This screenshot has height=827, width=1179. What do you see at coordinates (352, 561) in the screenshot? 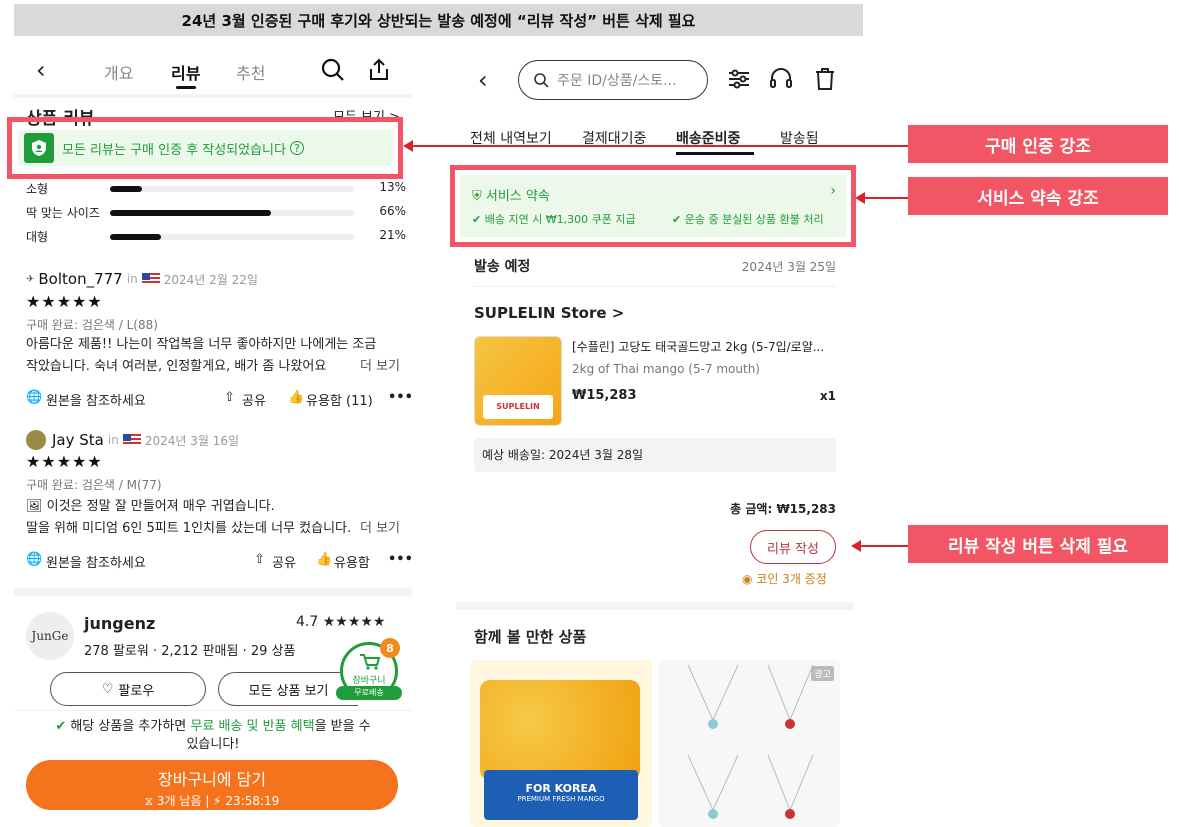
I see `helpful-button: 유용함` at bounding box center [352, 561].